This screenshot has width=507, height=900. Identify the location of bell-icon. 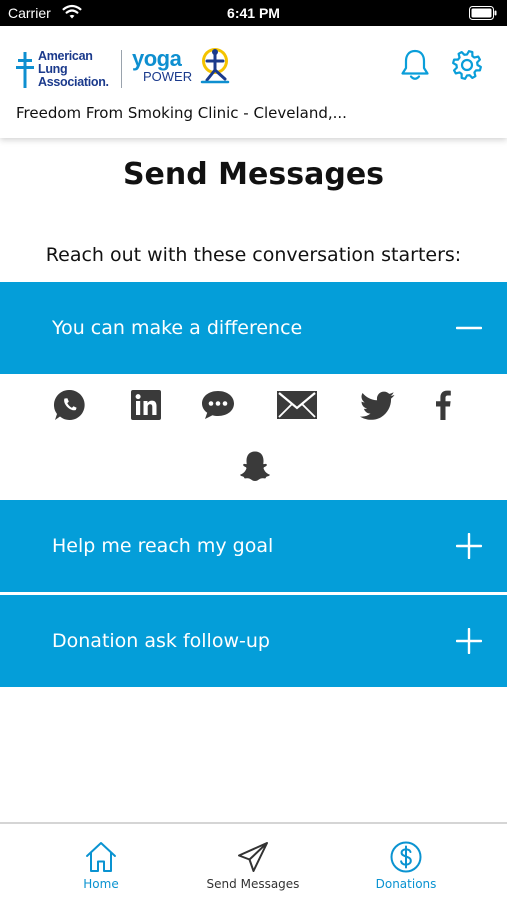
(415, 65).